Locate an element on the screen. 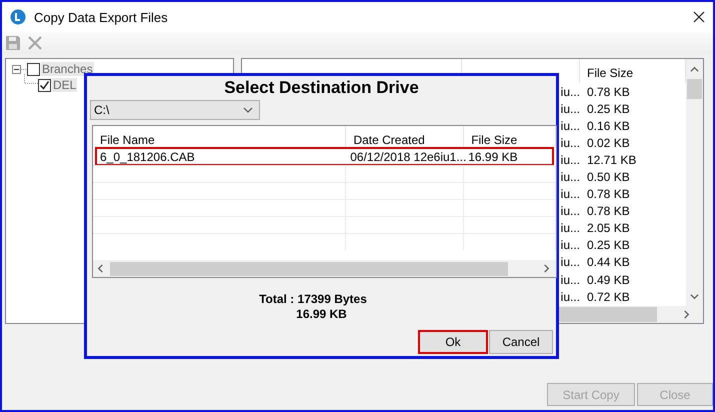  tree-item: DEL is located at coordinates (65, 85).